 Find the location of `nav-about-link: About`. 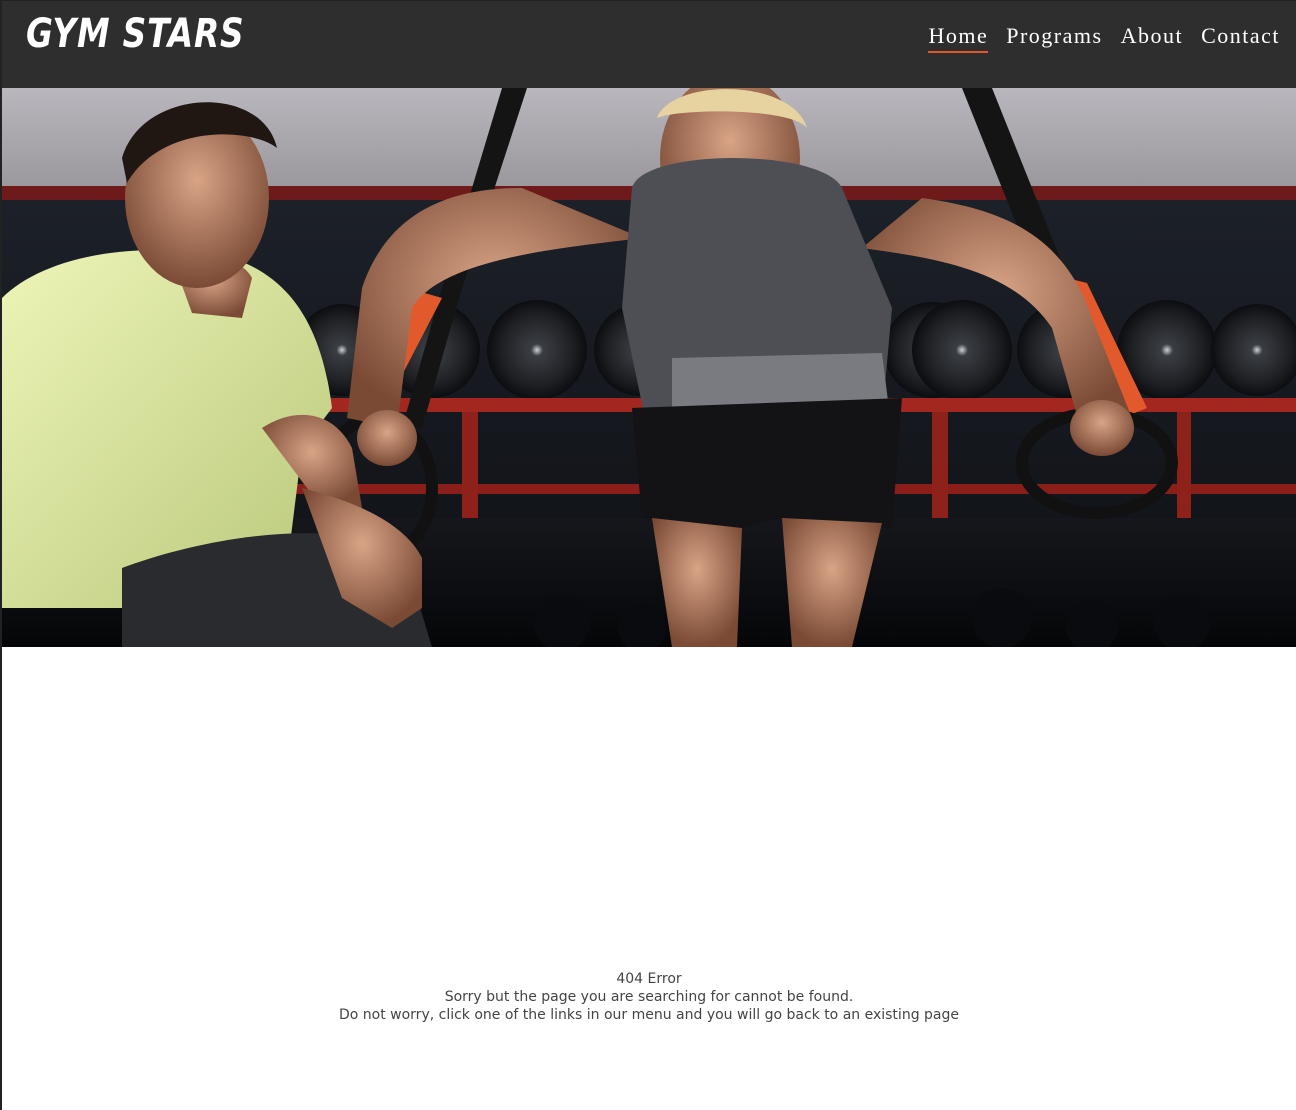

nav-about-link: About is located at coordinates (1152, 38).